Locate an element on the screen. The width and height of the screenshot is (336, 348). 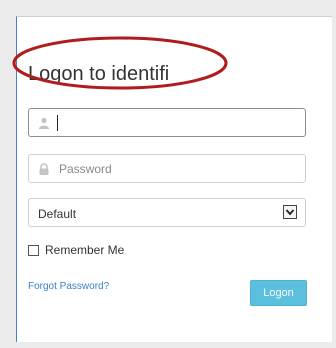
remember-me-label: Remember Me is located at coordinates (84, 250).